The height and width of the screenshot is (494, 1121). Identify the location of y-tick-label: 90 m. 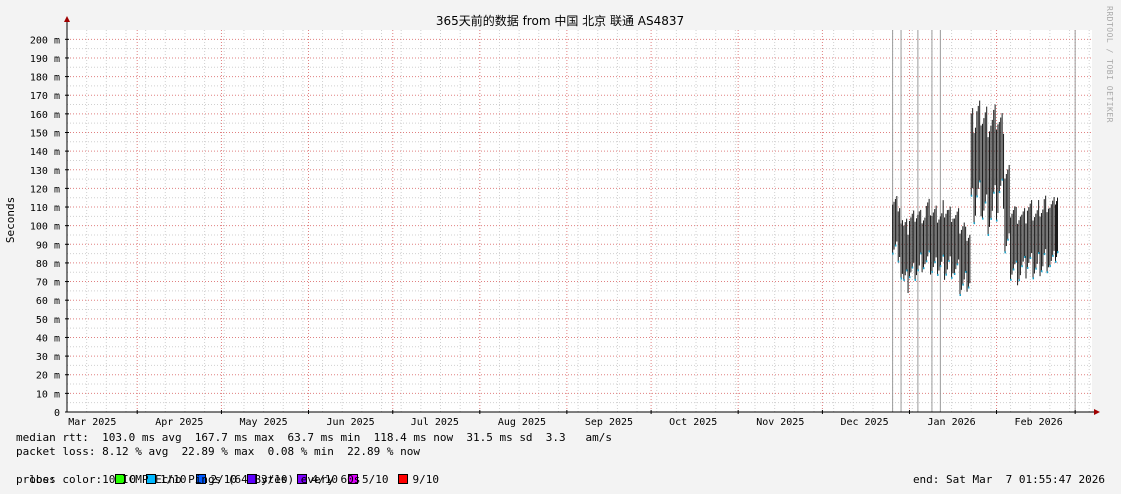
(48, 245).